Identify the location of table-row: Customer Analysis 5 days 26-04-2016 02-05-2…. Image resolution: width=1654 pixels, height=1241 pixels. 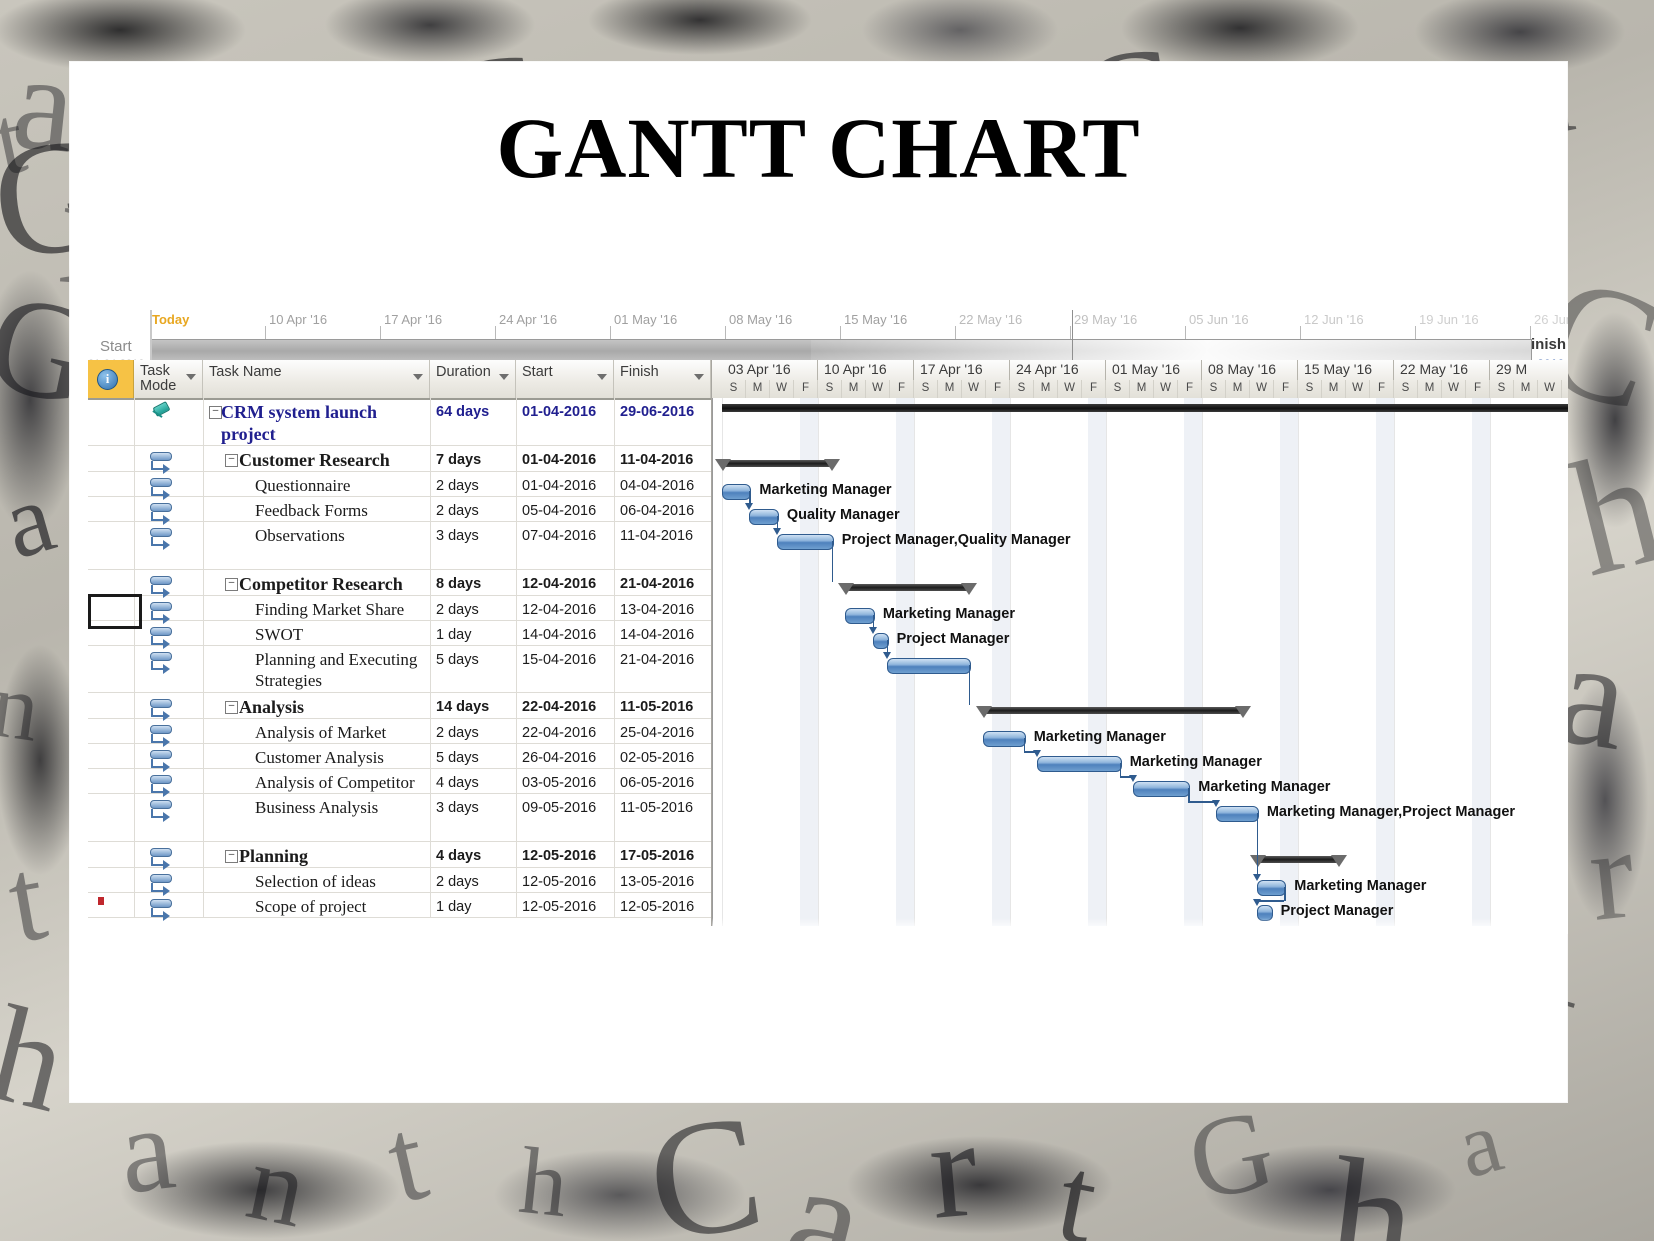
(400, 758).